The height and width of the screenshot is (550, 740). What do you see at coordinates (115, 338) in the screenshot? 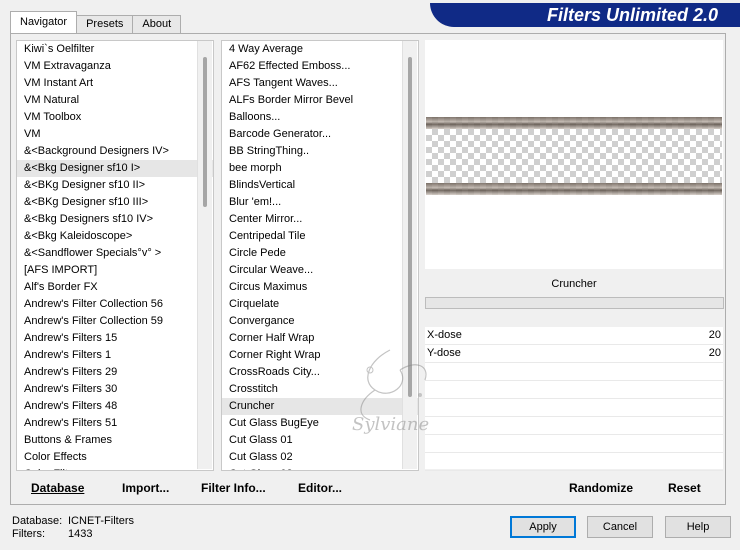
I see `category-item: Andrew's Filters 15` at bounding box center [115, 338].